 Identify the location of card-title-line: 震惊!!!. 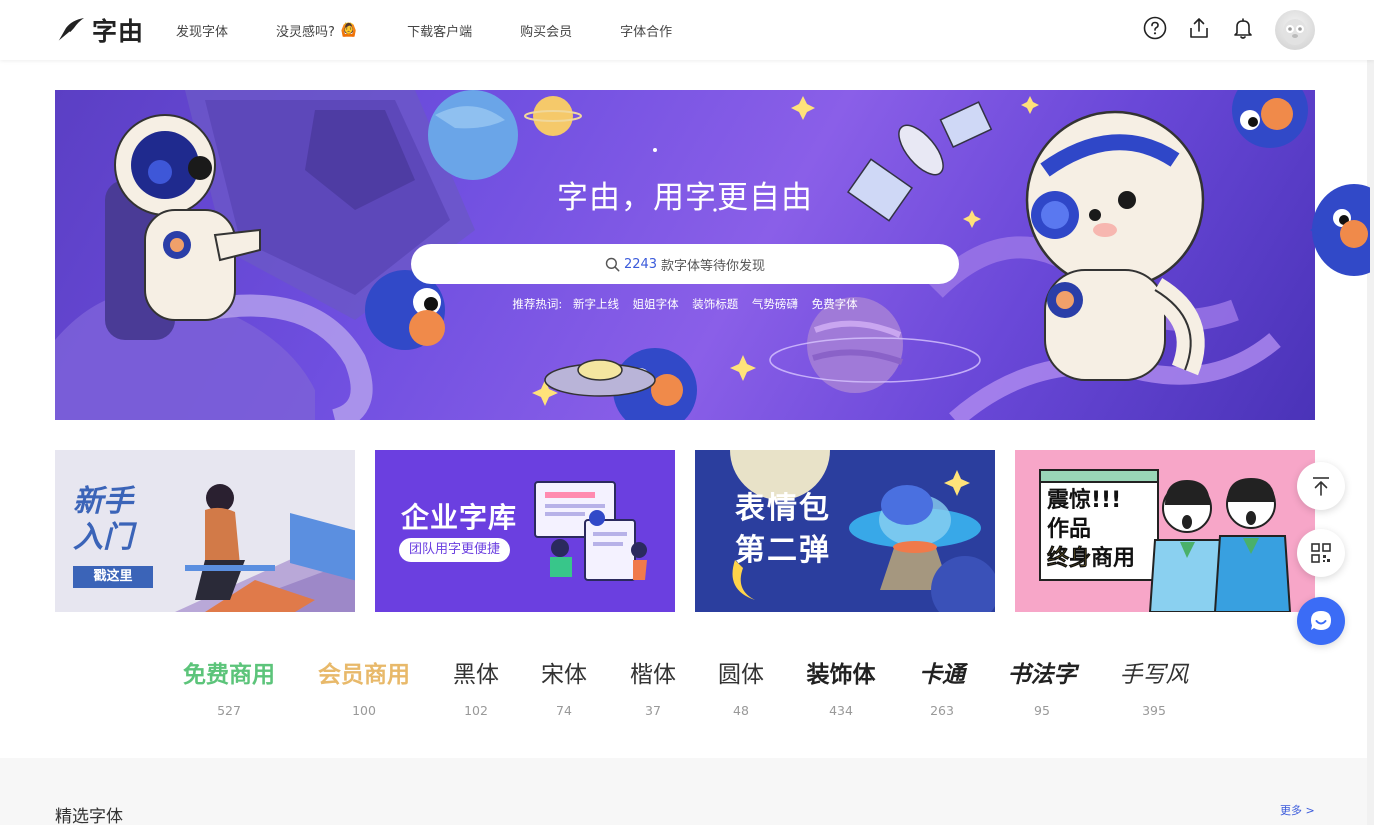
(1084, 500).